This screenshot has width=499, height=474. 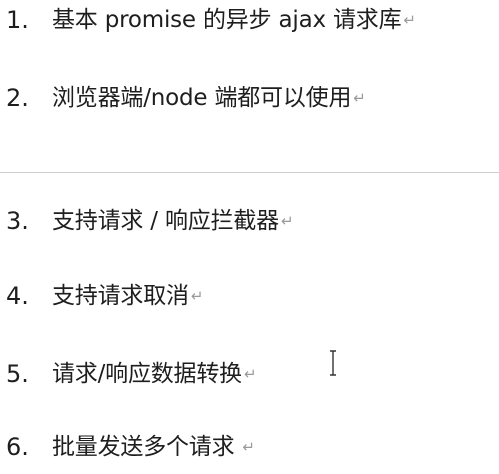 What do you see at coordinates (234, 20) in the screenshot?
I see `list-text: 基本 promise 的异步 ajax 请求库 ↵` at bounding box center [234, 20].